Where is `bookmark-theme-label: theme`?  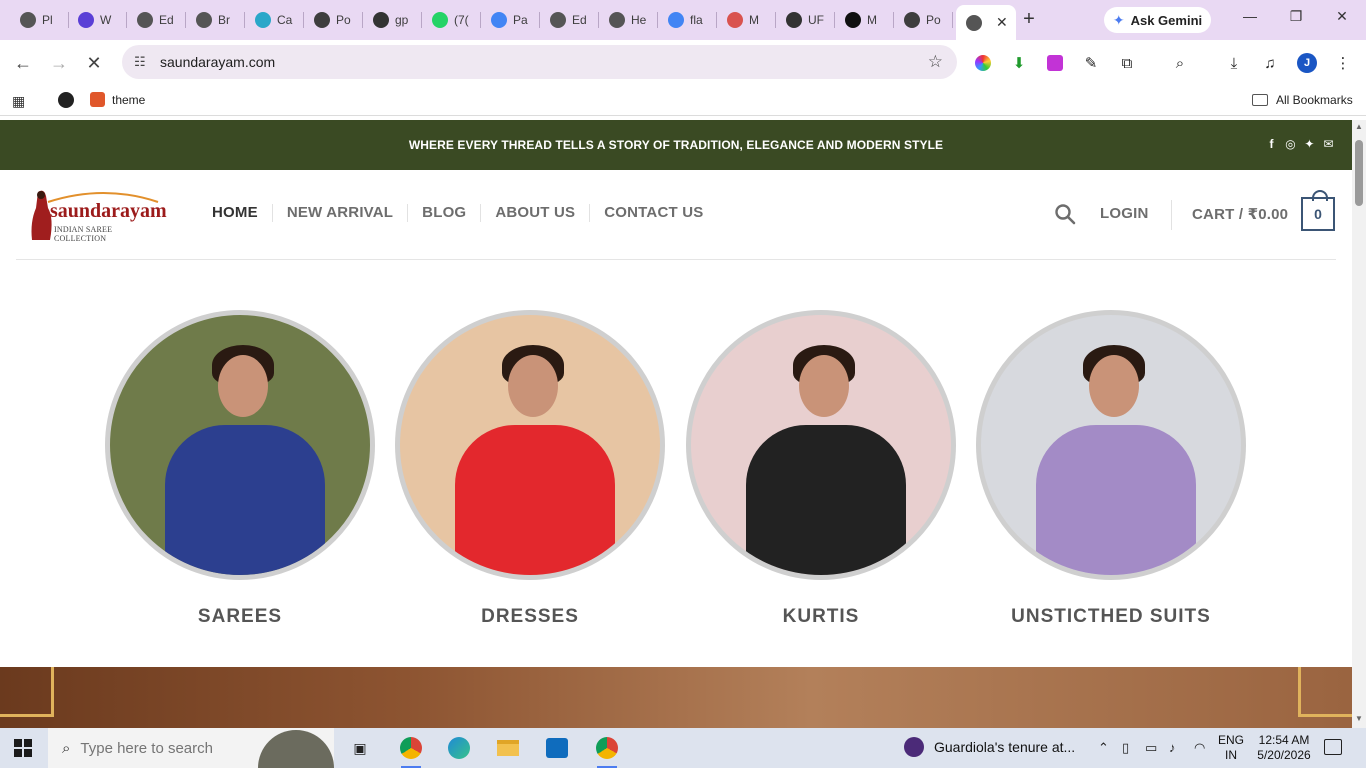
bookmark-theme-label: theme is located at coordinates (129, 99).